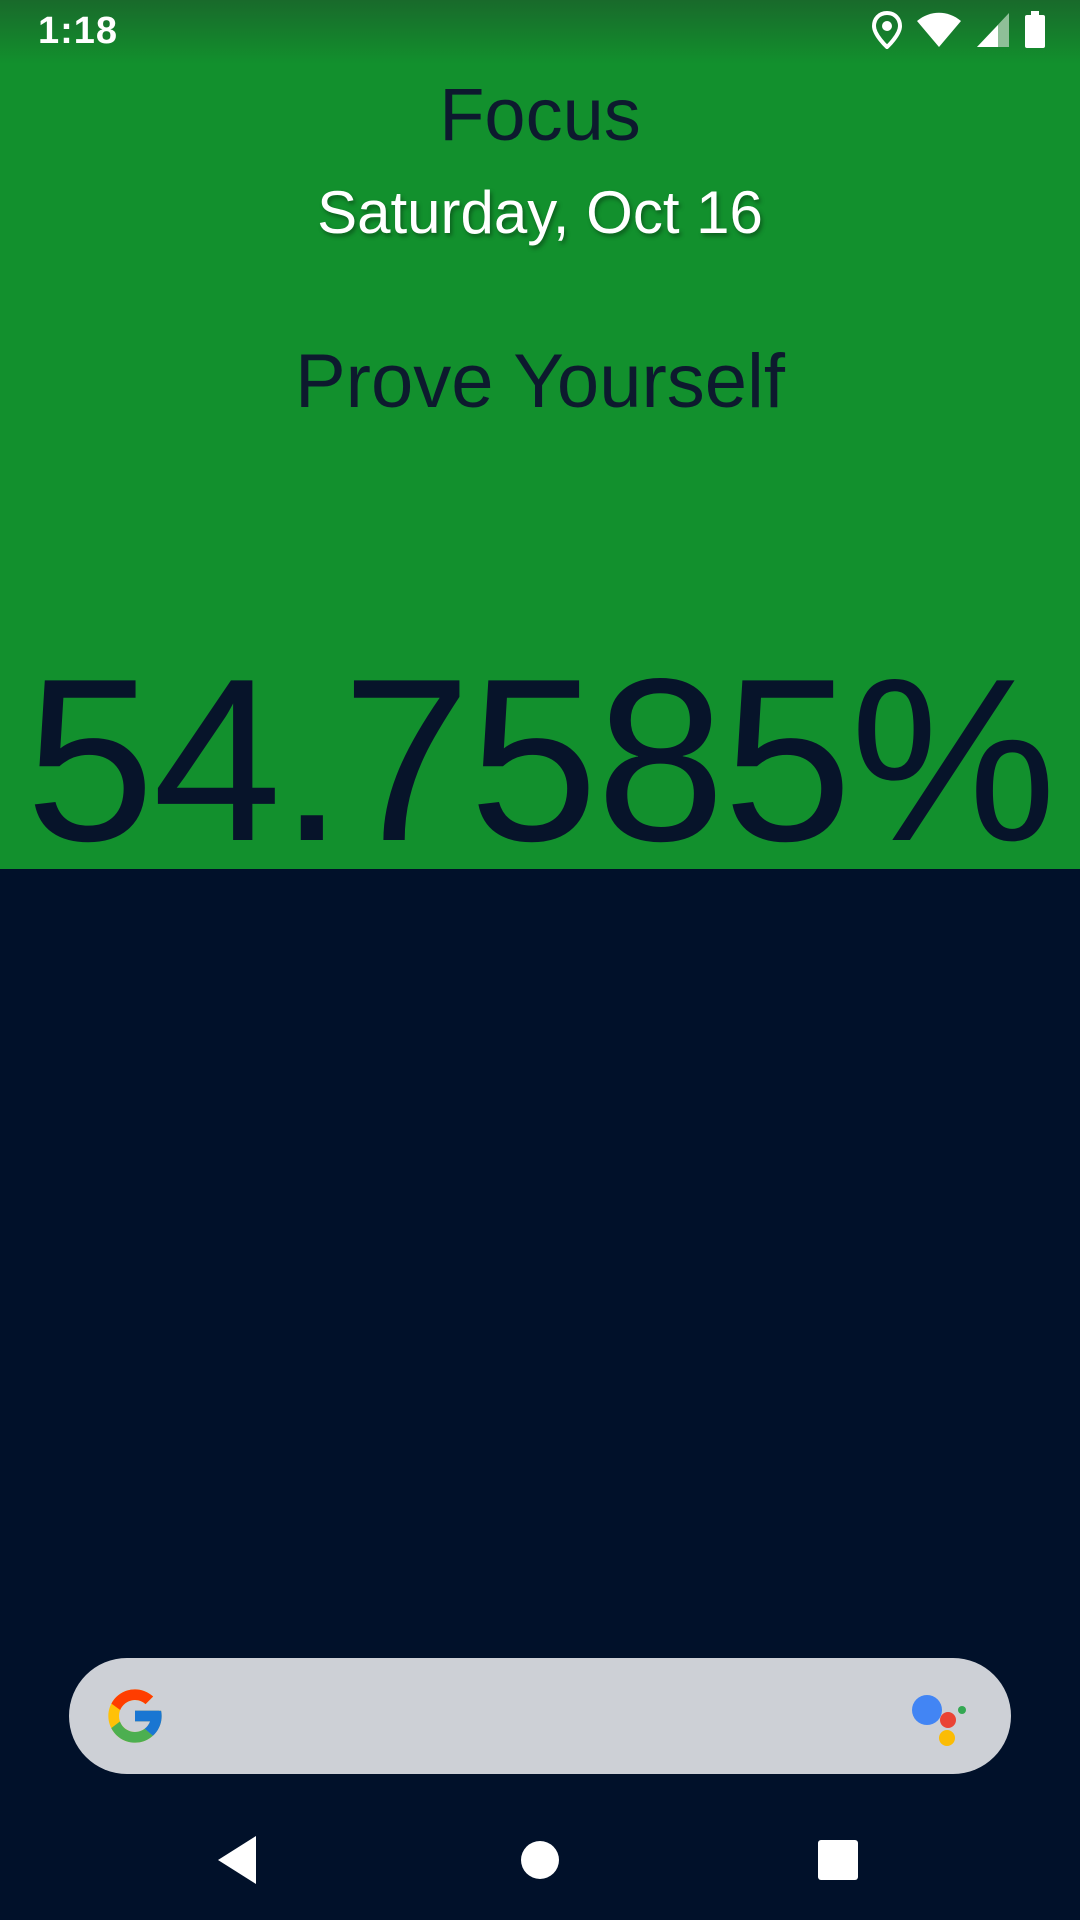 This screenshot has height=1920, width=1080. What do you see at coordinates (540, 32) in the screenshot?
I see `status-bar: 1:18` at bounding box center [540, 32].